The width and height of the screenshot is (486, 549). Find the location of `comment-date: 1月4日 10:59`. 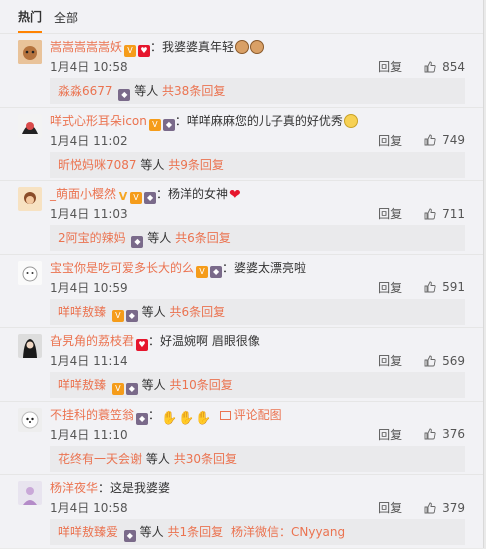

comment-date: 1月4日 10:59 is located at coordinates (89, 287).